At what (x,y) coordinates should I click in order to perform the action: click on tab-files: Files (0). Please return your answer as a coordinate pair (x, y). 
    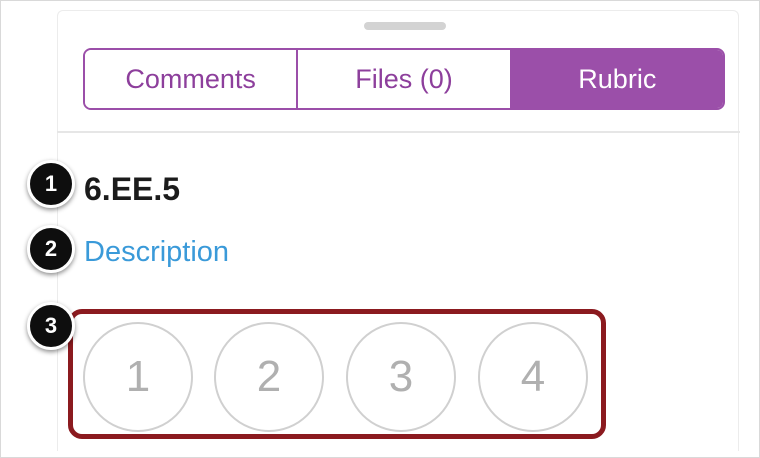
    Looking at the image, I should click on (403, 79).